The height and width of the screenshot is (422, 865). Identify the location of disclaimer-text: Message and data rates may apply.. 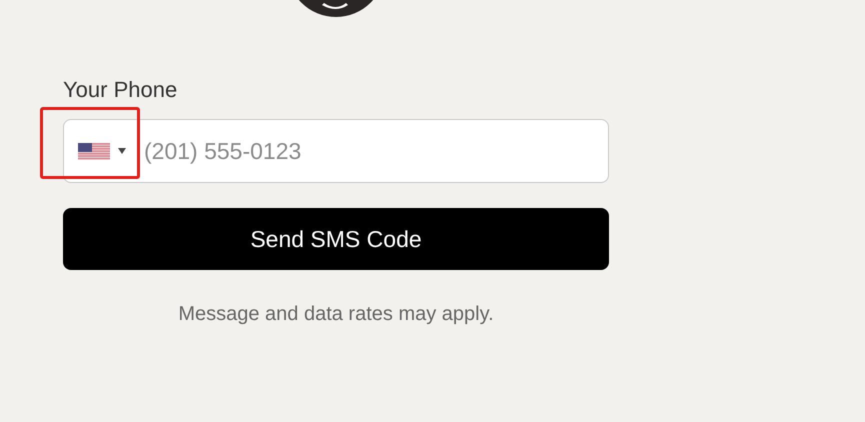
(336, 314).